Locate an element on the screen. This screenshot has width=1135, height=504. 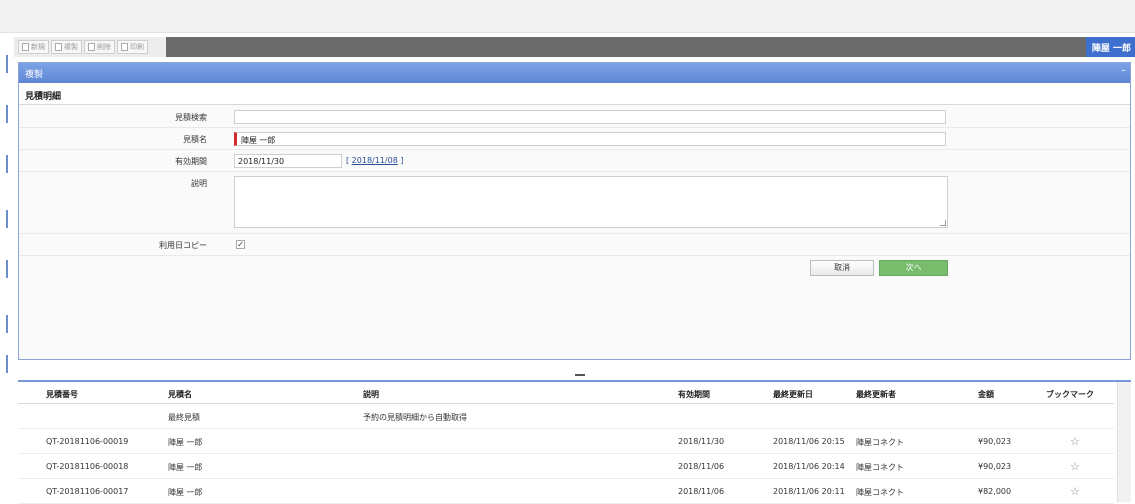
resize-handle-icon is located at coordinates (943, 223).